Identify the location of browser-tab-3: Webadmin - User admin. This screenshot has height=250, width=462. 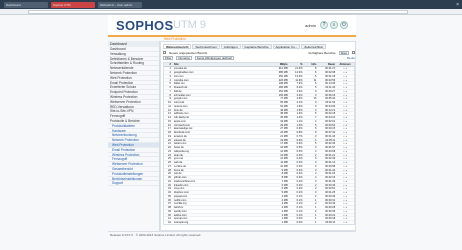
(120, 4).